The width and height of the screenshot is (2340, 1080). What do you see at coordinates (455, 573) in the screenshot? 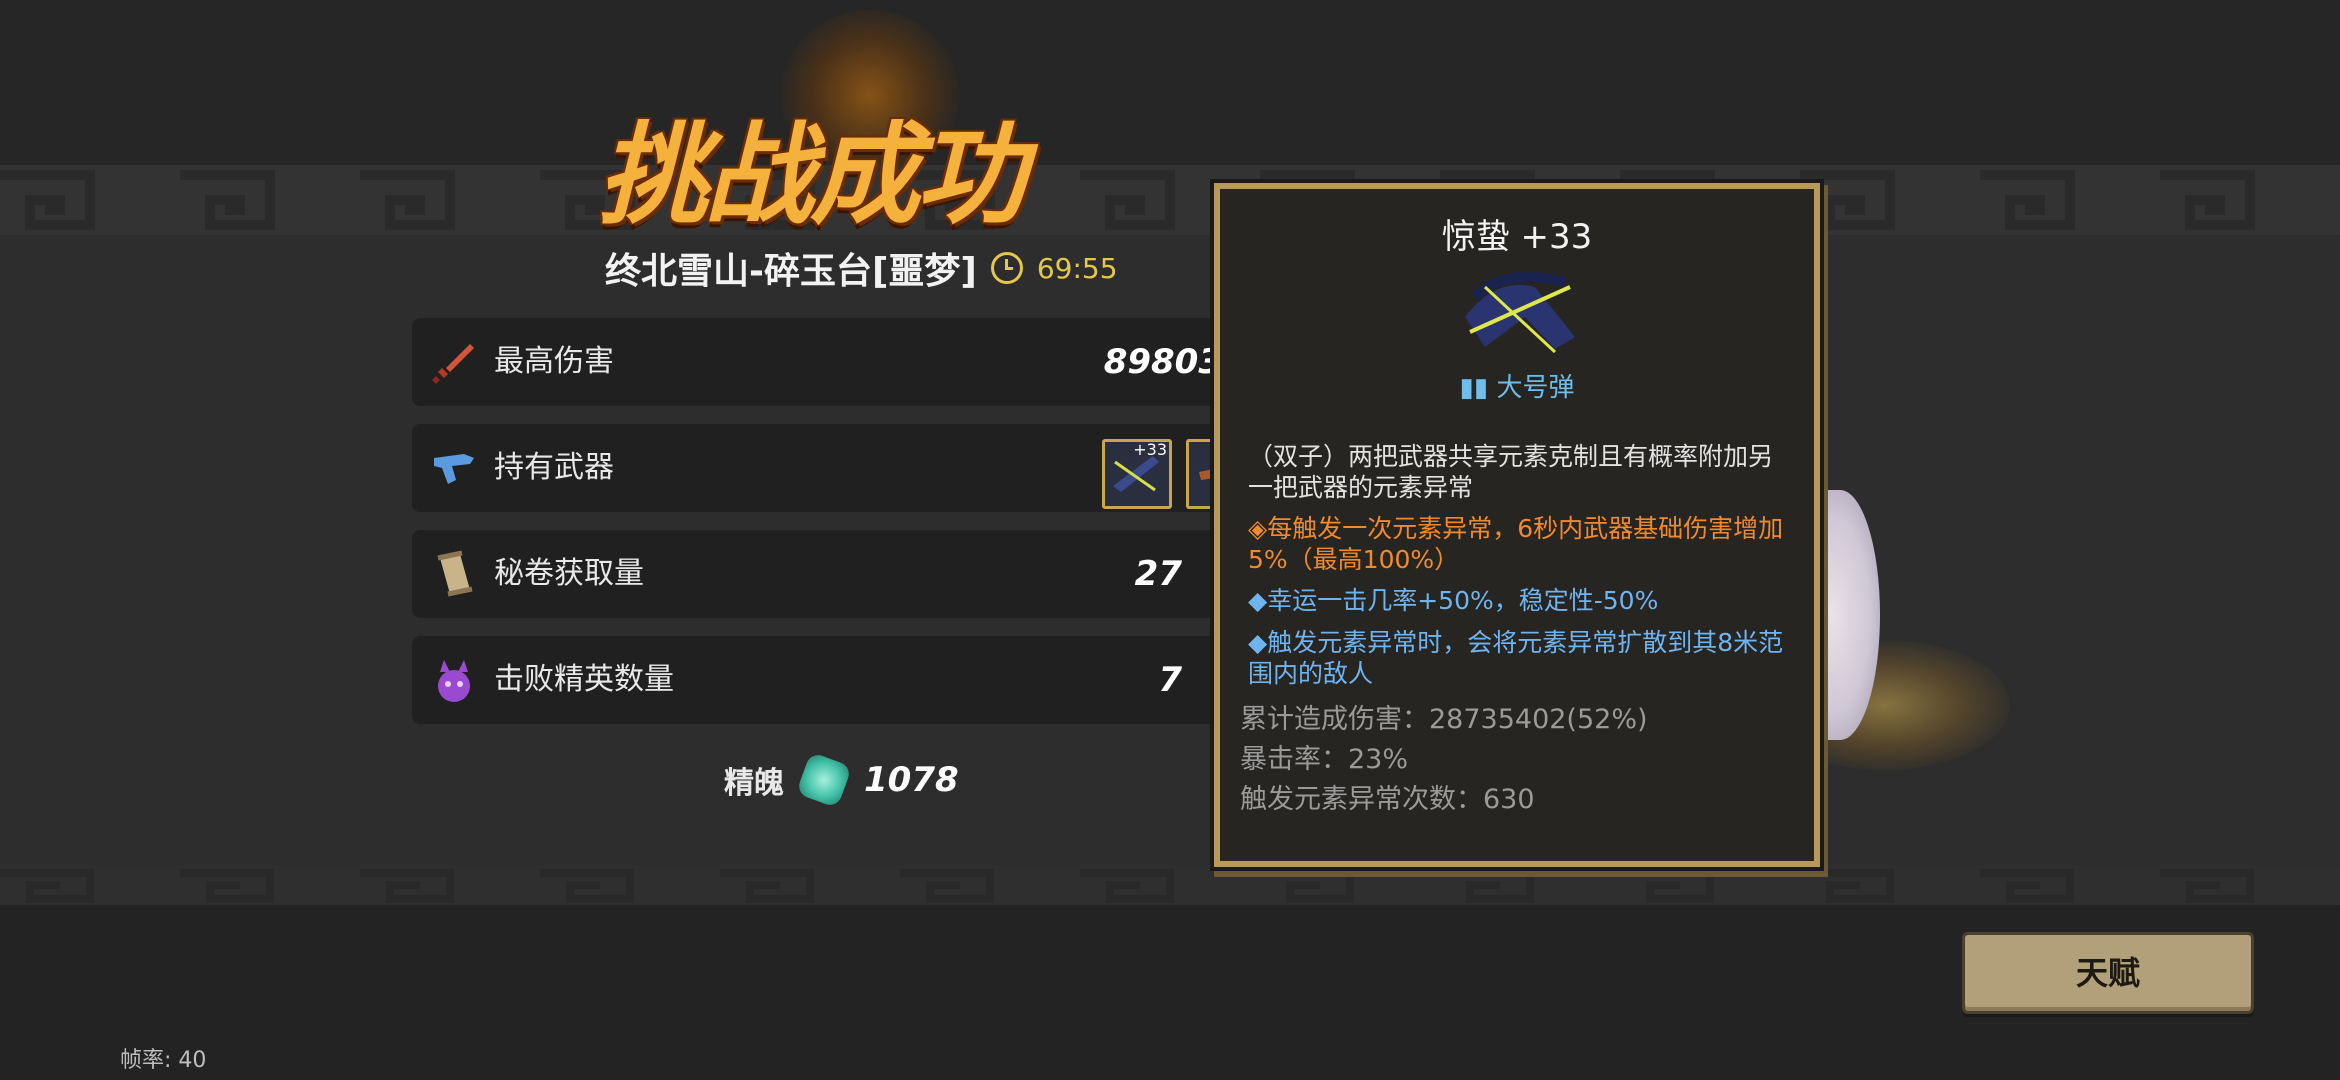
I see `scroll-icon` at bounding box center [455, 573].